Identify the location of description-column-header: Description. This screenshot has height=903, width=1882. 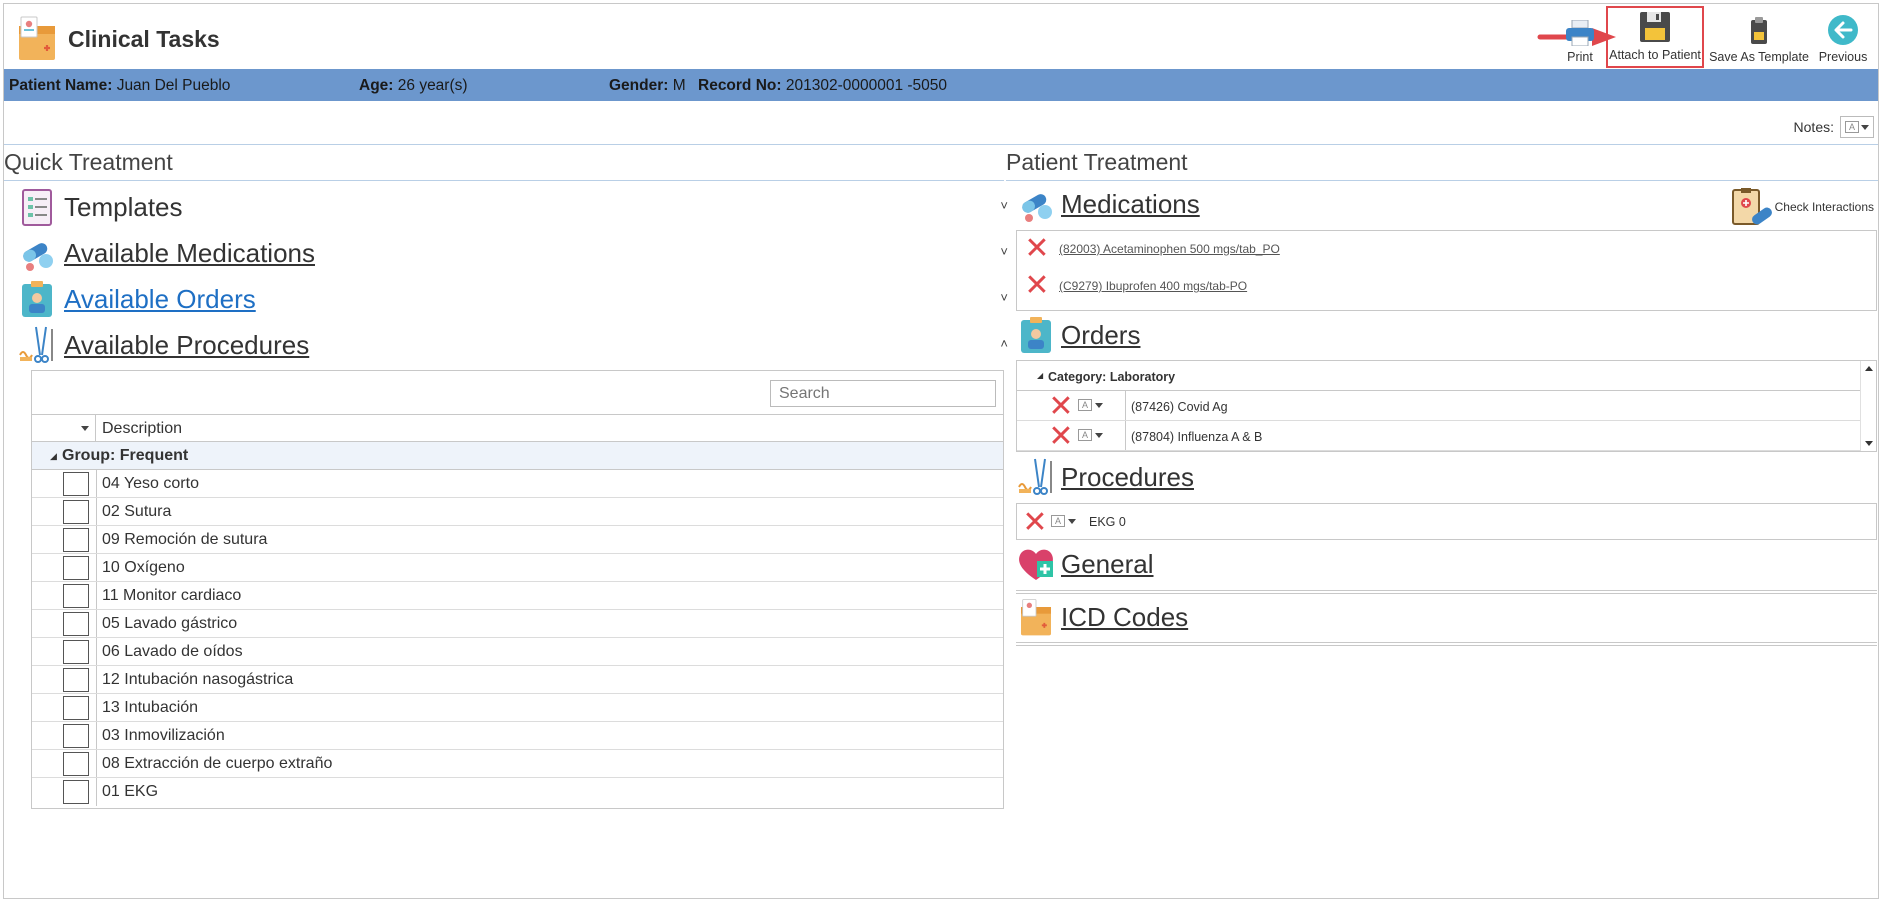
(142, 429).